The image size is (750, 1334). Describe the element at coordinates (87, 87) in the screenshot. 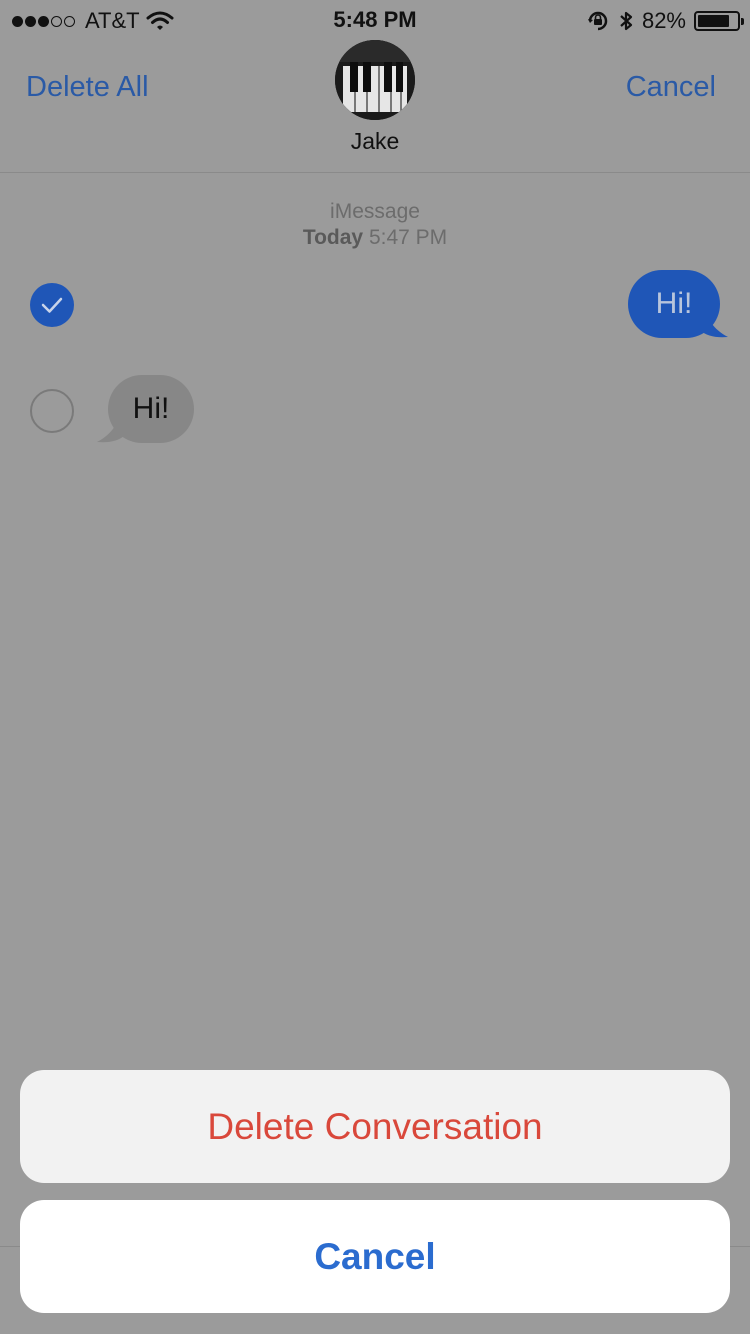

I see `delete-all-button: Delete All` at that location.